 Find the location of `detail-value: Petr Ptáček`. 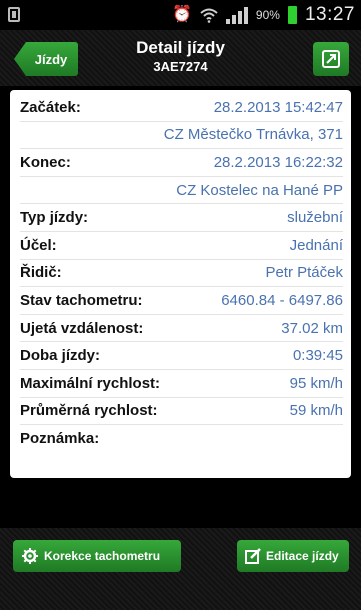

detail-value: Petr Ptáček is located at coordinates (304, 273).